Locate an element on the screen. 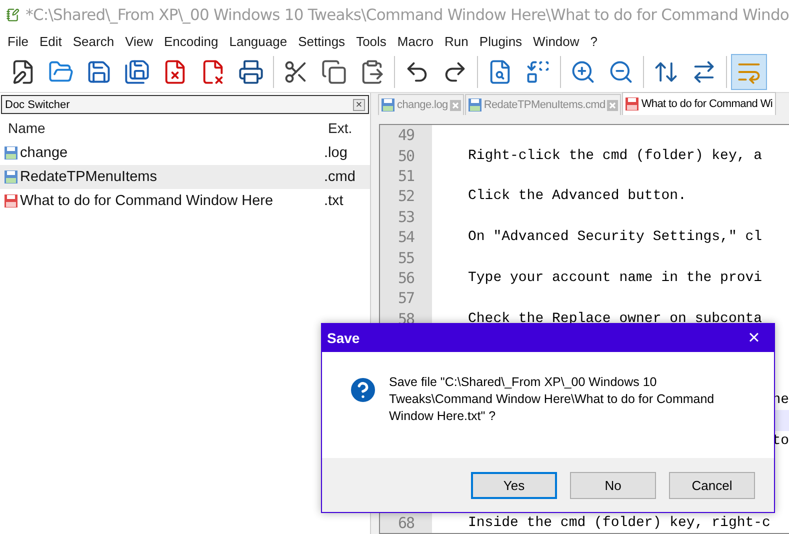  line-number: 57 is located at coordinates (406, 298).